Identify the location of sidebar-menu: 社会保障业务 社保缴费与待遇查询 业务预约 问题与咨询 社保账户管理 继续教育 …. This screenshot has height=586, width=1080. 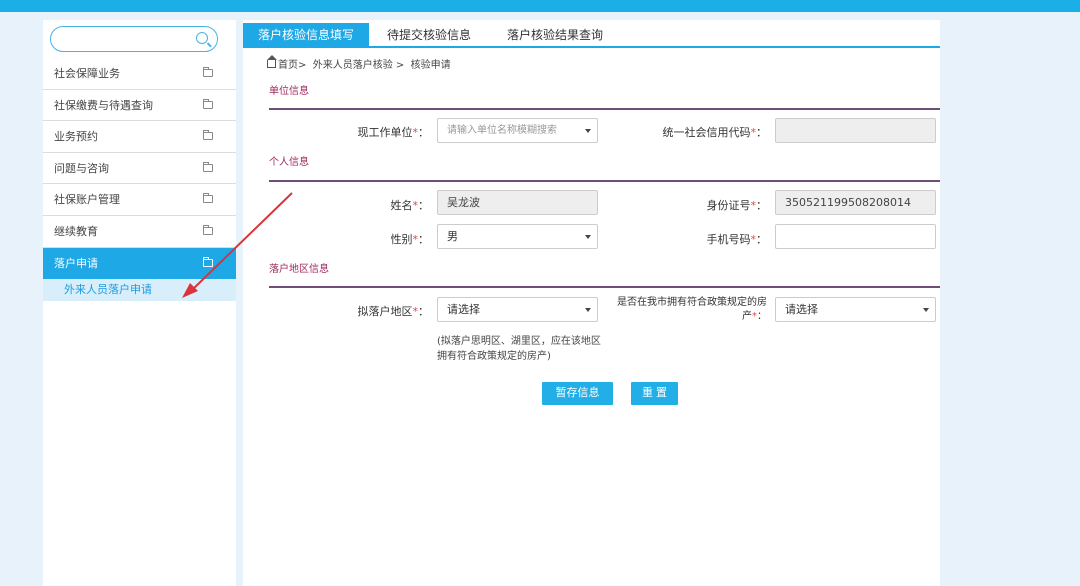
(139, 180).